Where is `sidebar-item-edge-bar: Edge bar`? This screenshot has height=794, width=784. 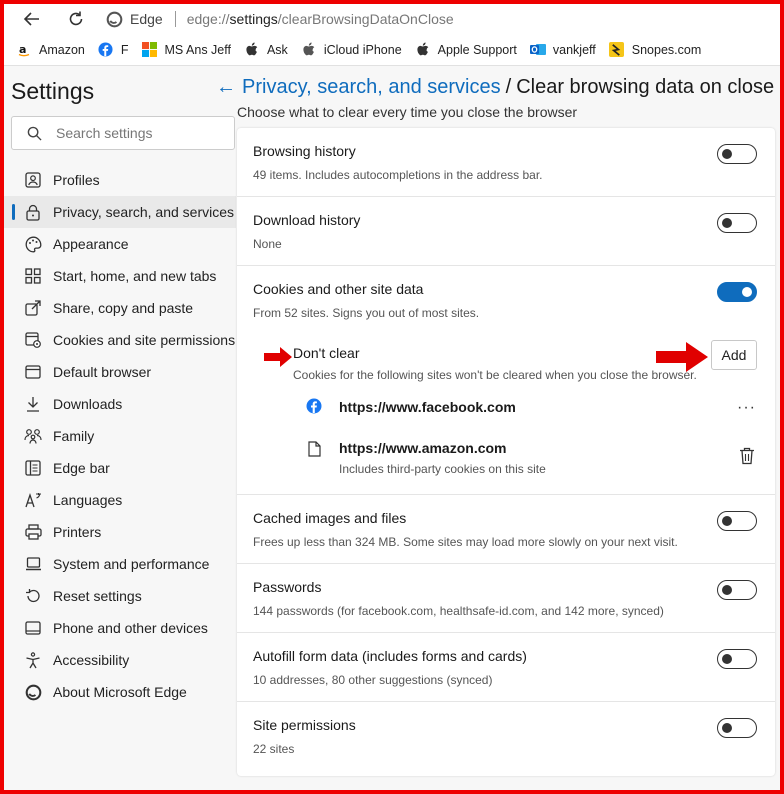 sidebar-item-edge-bar: Edge bar is located at coordinates (120, 468).